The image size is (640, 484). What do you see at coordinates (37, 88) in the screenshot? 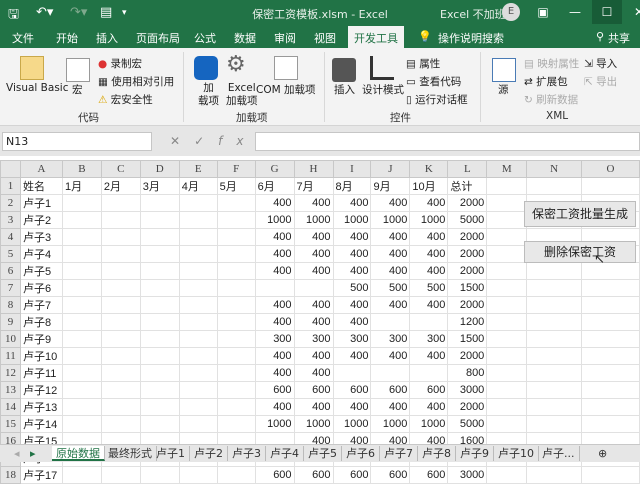
I see `visual-basic-button: Visual Basic` at bounding box center [37, 88].